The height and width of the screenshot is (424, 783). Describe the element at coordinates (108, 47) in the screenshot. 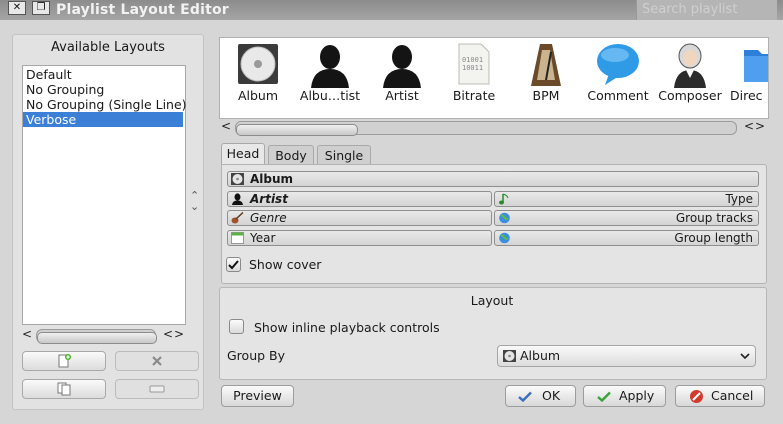

I see `available-layouts-title: Available Layouts` at that location.